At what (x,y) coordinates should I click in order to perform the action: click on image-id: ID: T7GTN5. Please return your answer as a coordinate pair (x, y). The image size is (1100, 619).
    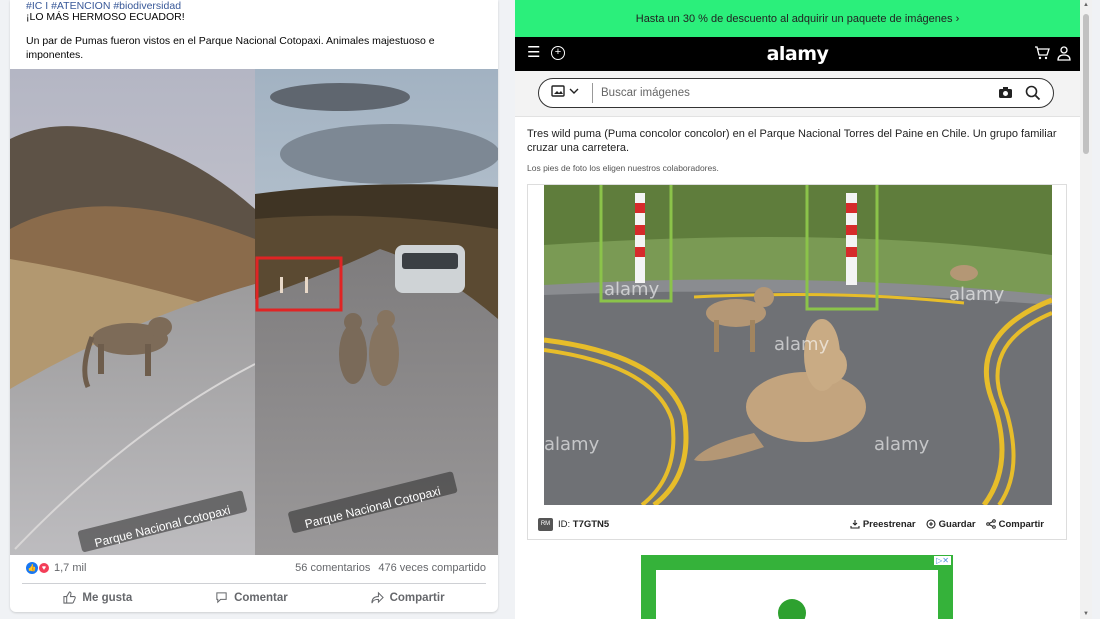
    Looking at the image, I should click on (583, 524).